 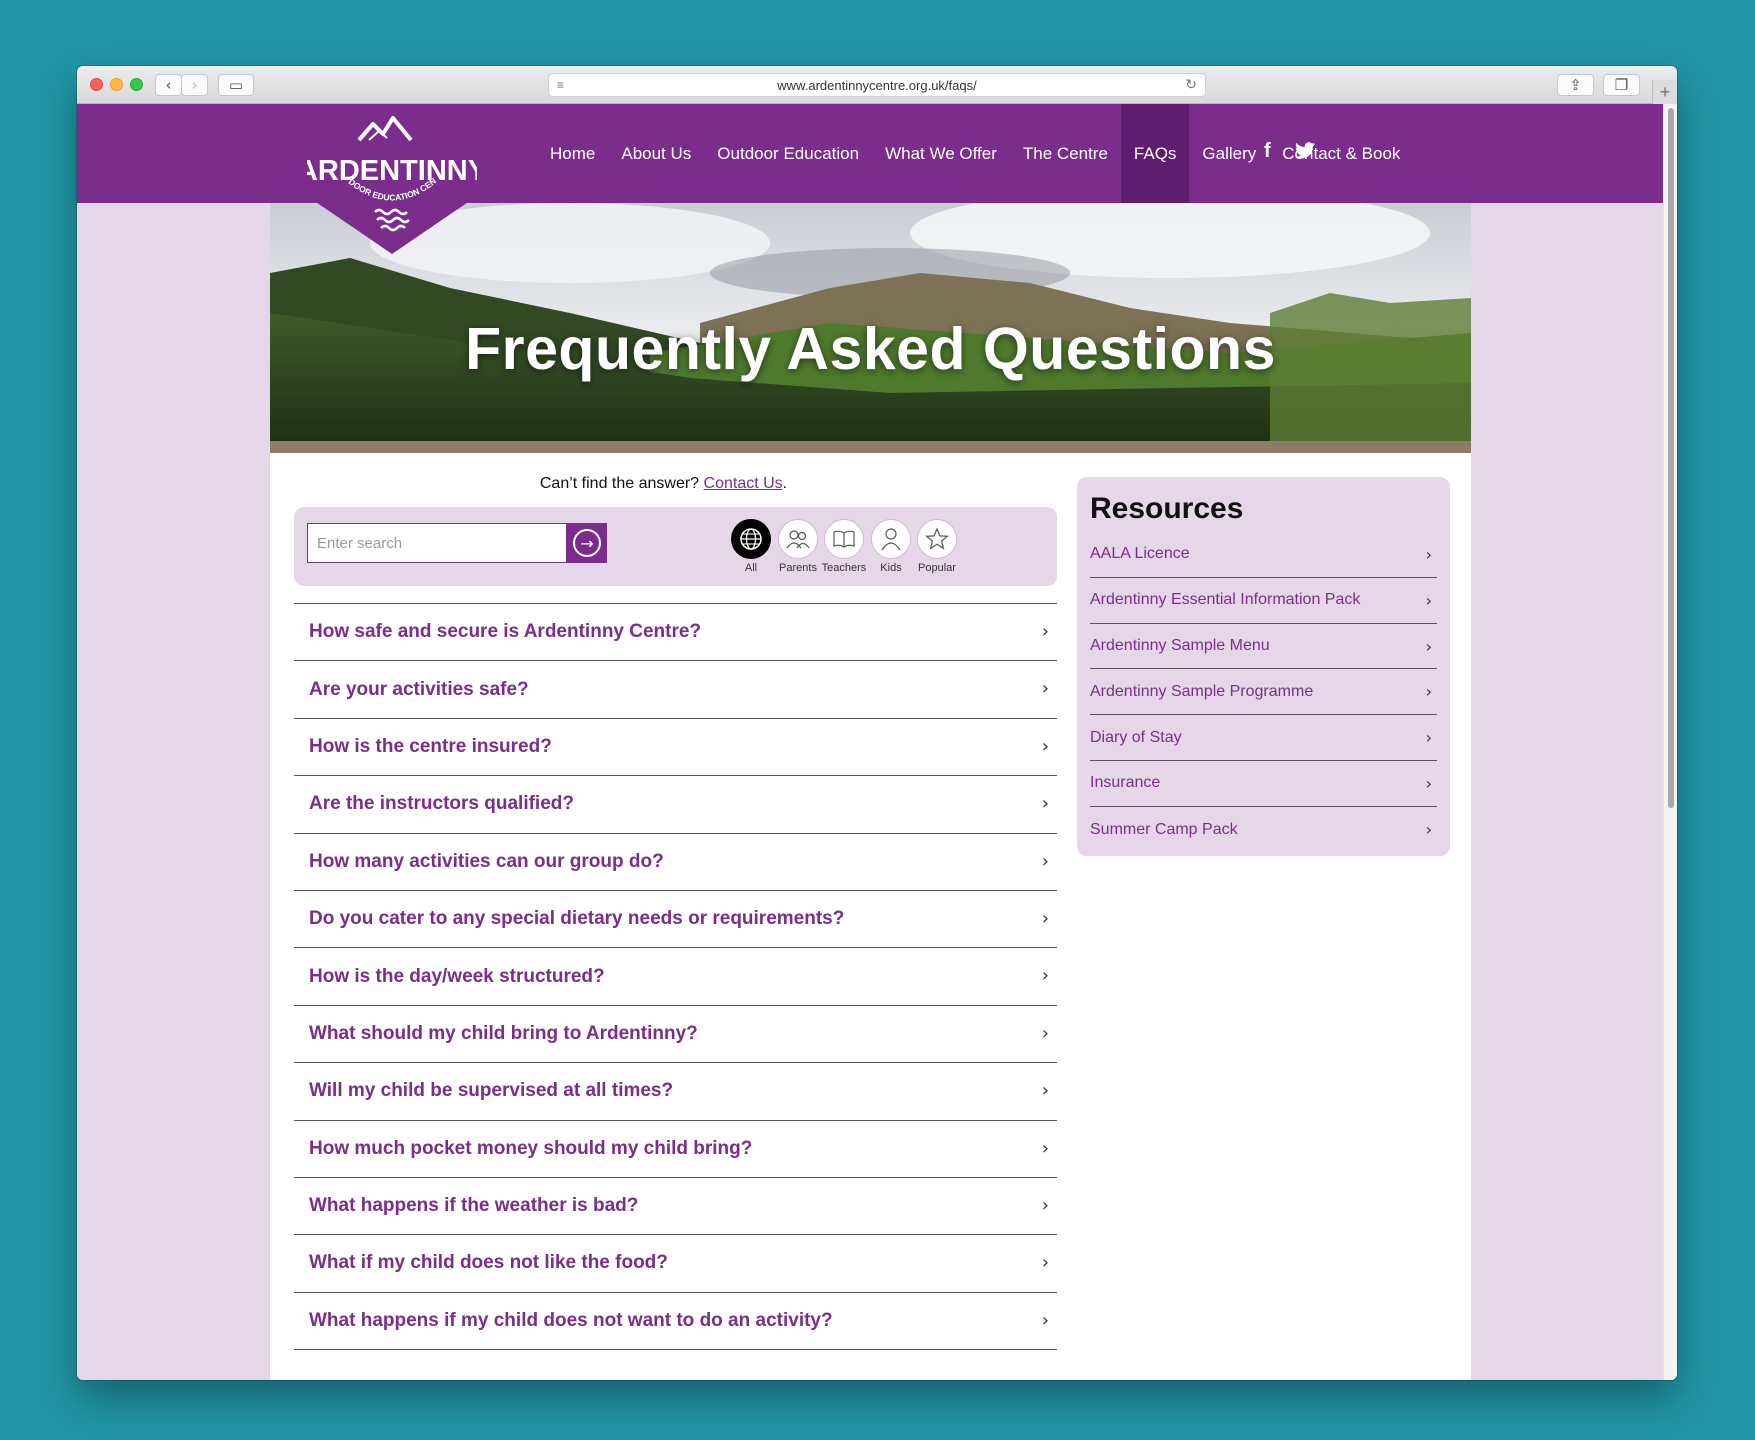 I want to click on search-input: Enter search, so click(x=437, y=543).